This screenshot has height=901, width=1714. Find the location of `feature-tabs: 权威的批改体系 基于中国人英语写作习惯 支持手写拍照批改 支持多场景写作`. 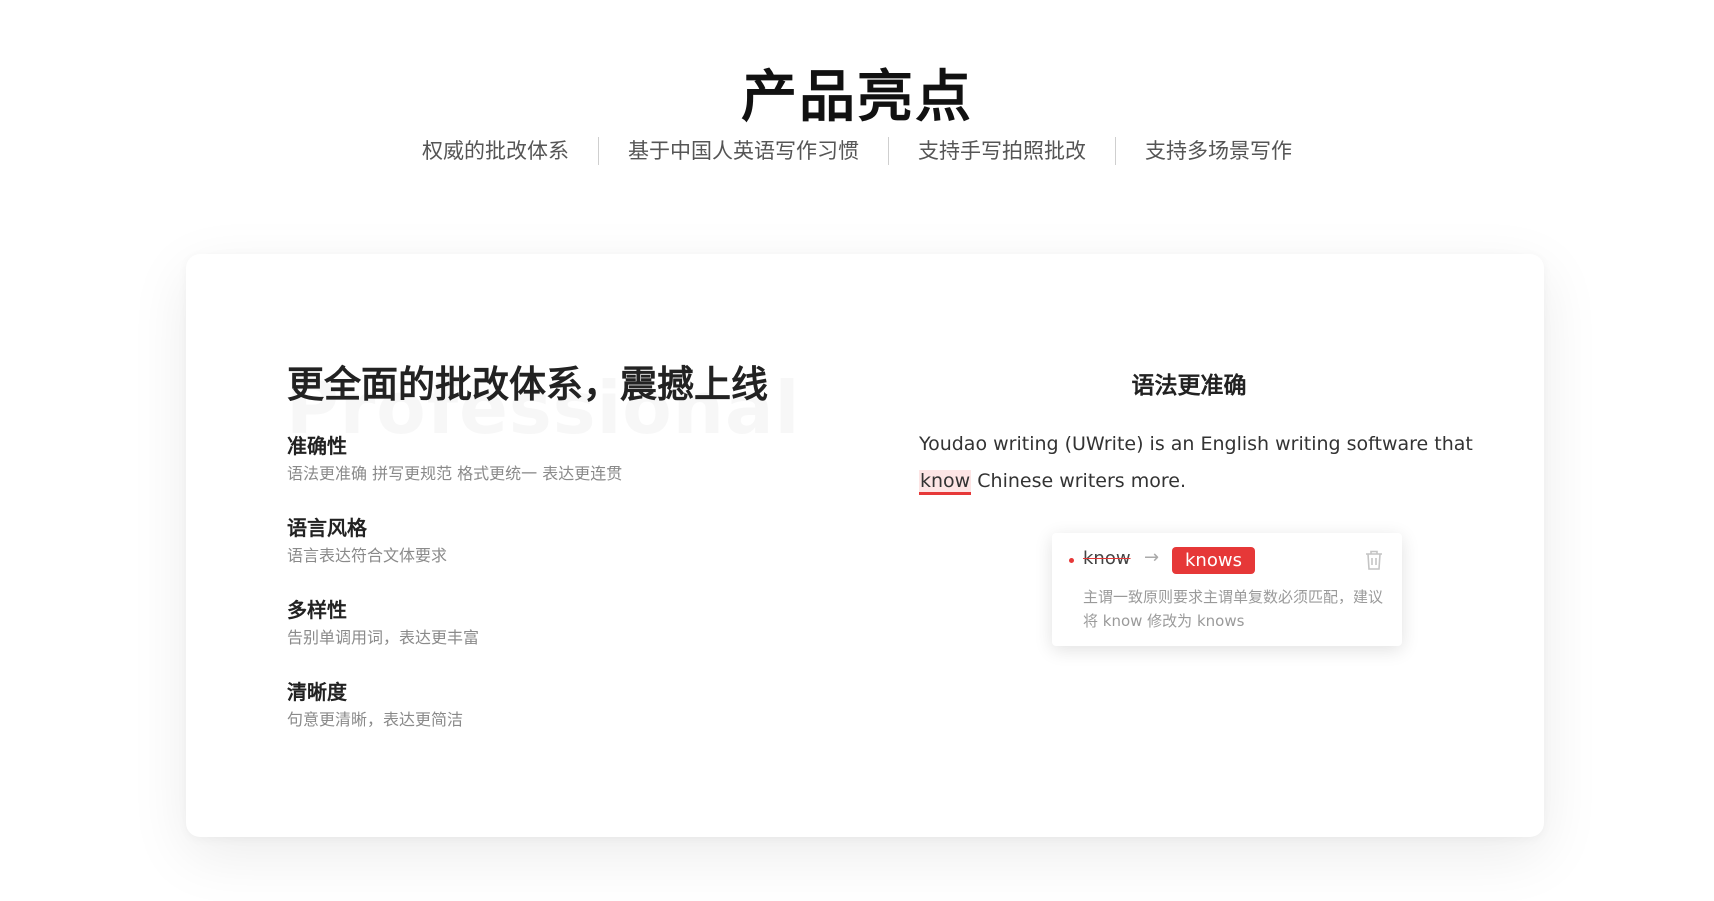

feature-tabs: 权威的批改体系 基于中国人英语写作习惯 支持手写拍照批改 支持多场景写作 is located at coordinates (857, 151).